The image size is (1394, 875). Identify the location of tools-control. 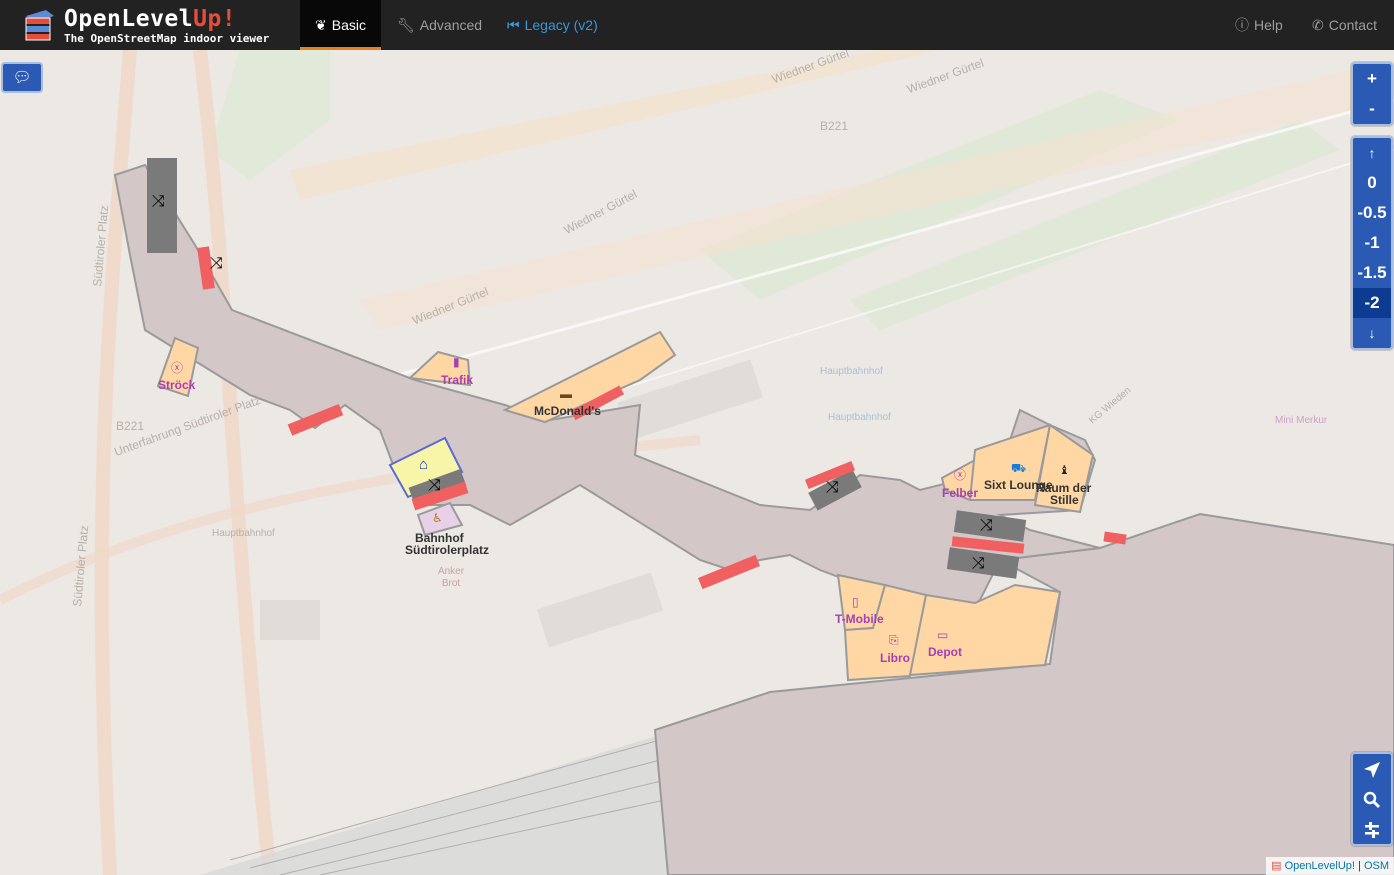
(1372, 799).